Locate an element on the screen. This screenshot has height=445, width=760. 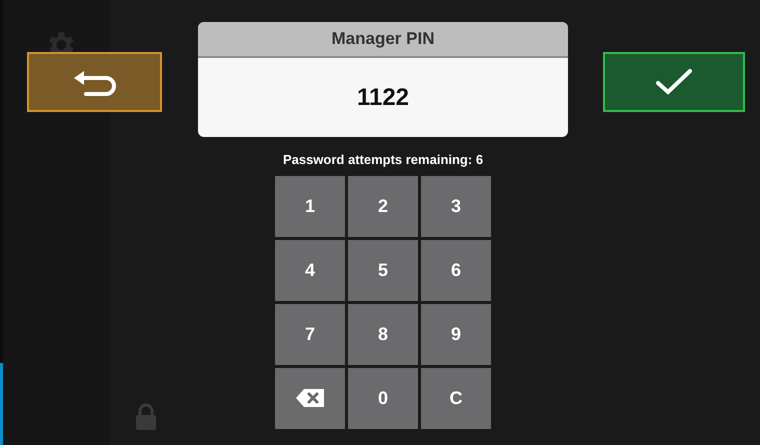
confirm-button is located at coordinates (674, 82).